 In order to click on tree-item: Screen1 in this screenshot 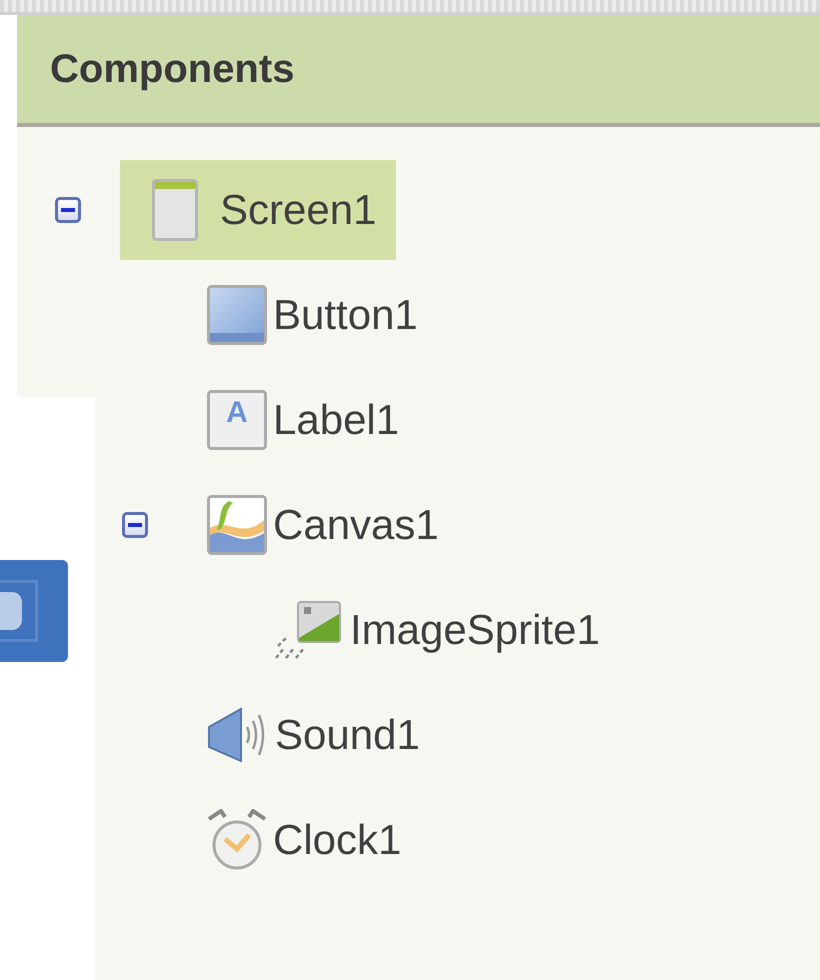, I will do `click(258, 210)`.